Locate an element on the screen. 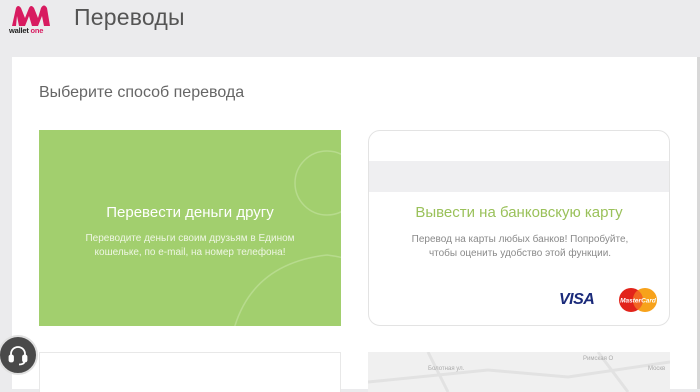 The image size is (700, 392). map-label: Римская О is located at coordinates (598, 359).